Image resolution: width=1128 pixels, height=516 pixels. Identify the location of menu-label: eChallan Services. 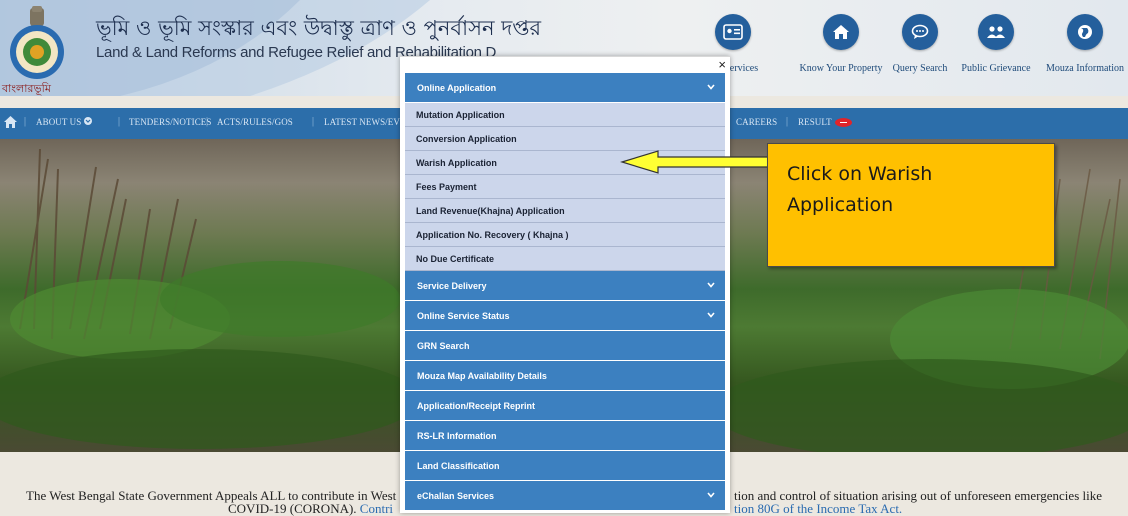
(456, 496).